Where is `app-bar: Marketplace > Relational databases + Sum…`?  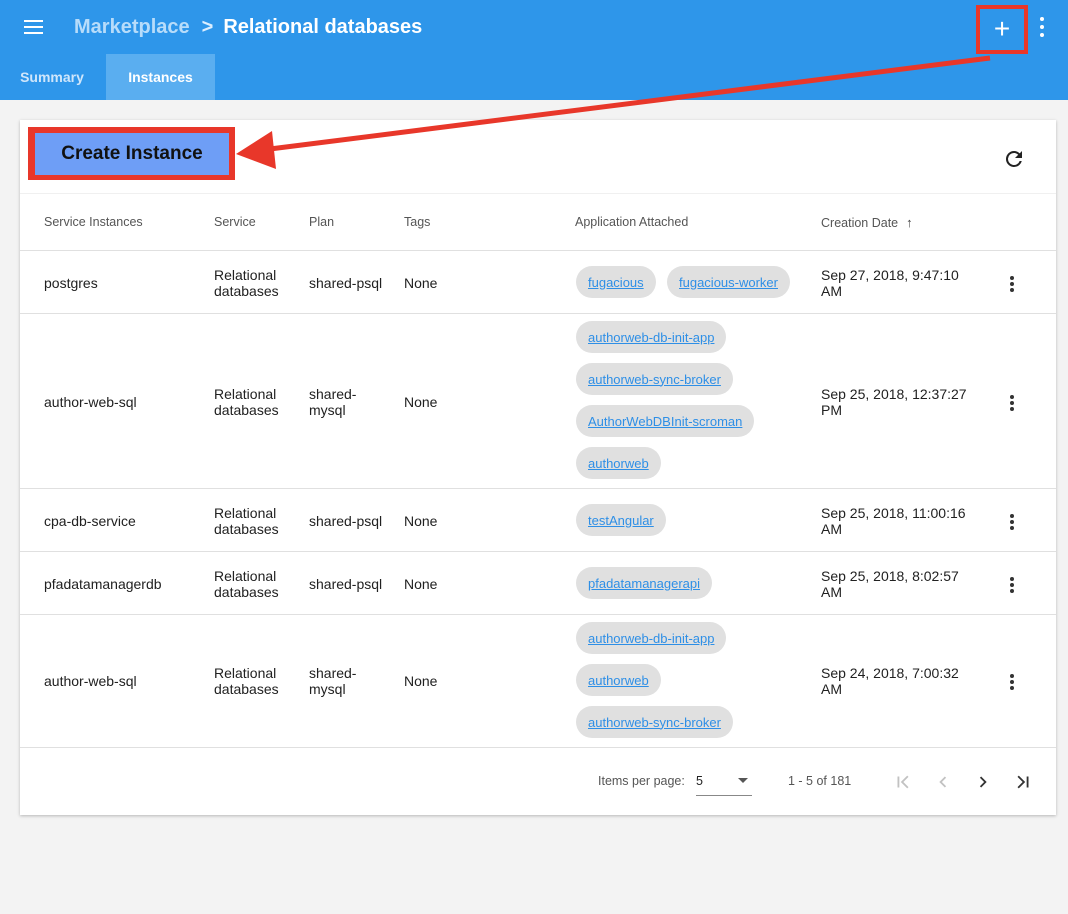
app-bar: Marketplace > Relational databases + Sum… is located at coordinates (534, 50).